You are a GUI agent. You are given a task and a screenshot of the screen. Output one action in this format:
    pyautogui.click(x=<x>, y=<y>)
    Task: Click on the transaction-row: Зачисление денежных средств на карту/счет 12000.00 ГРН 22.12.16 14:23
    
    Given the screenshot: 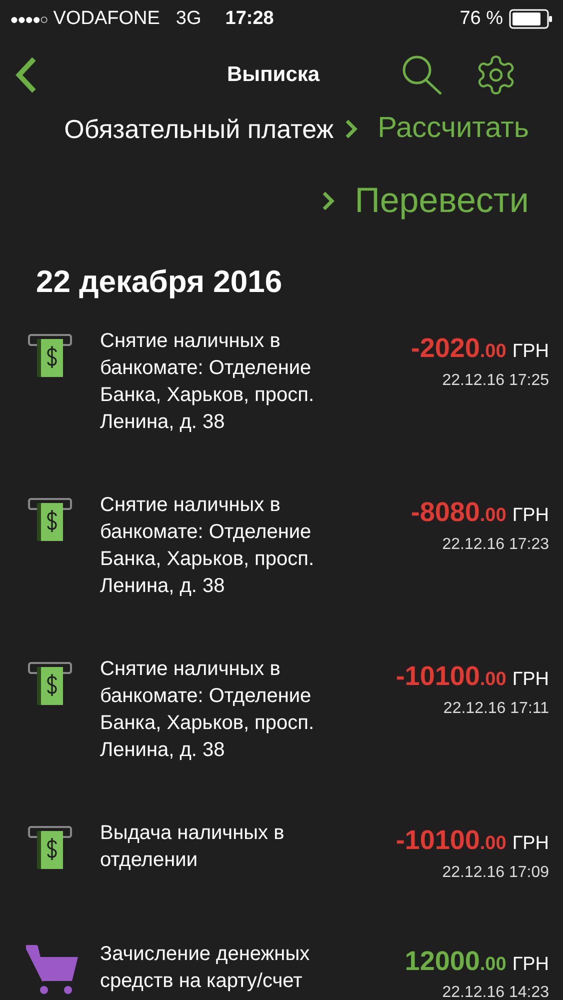 What is the action you would take?
    pyautogui.click(x=281, y=970)
    